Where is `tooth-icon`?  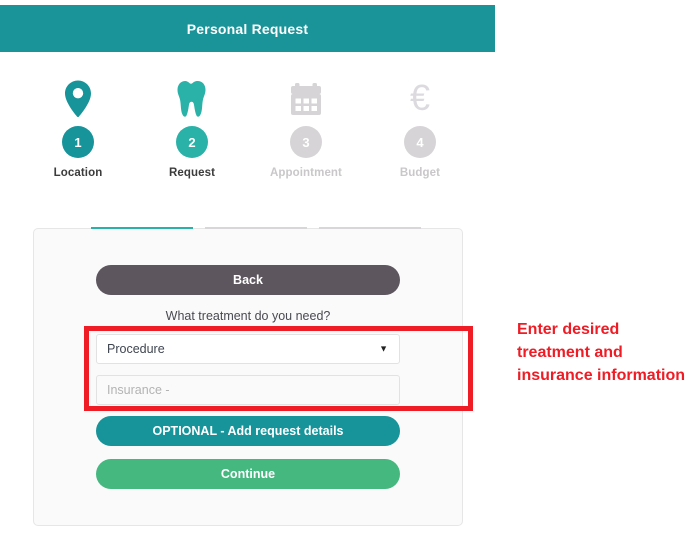
tooth-icon is located at coordinates (192, 95).